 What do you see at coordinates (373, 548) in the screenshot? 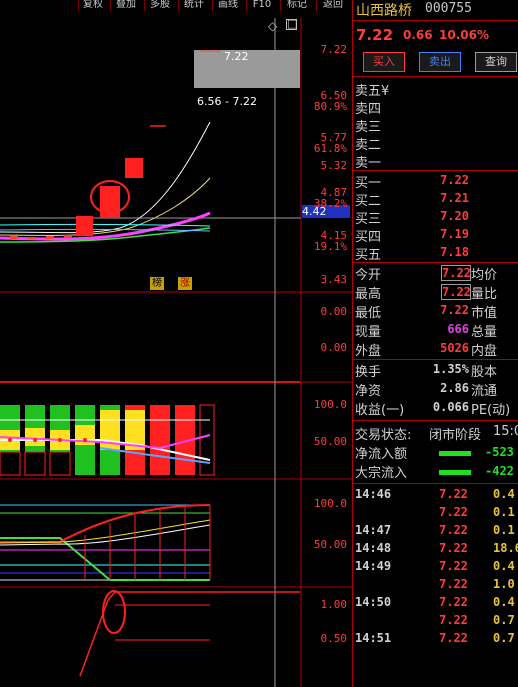
I see `tick-time: 14:48` at bounding box center [373, 548].